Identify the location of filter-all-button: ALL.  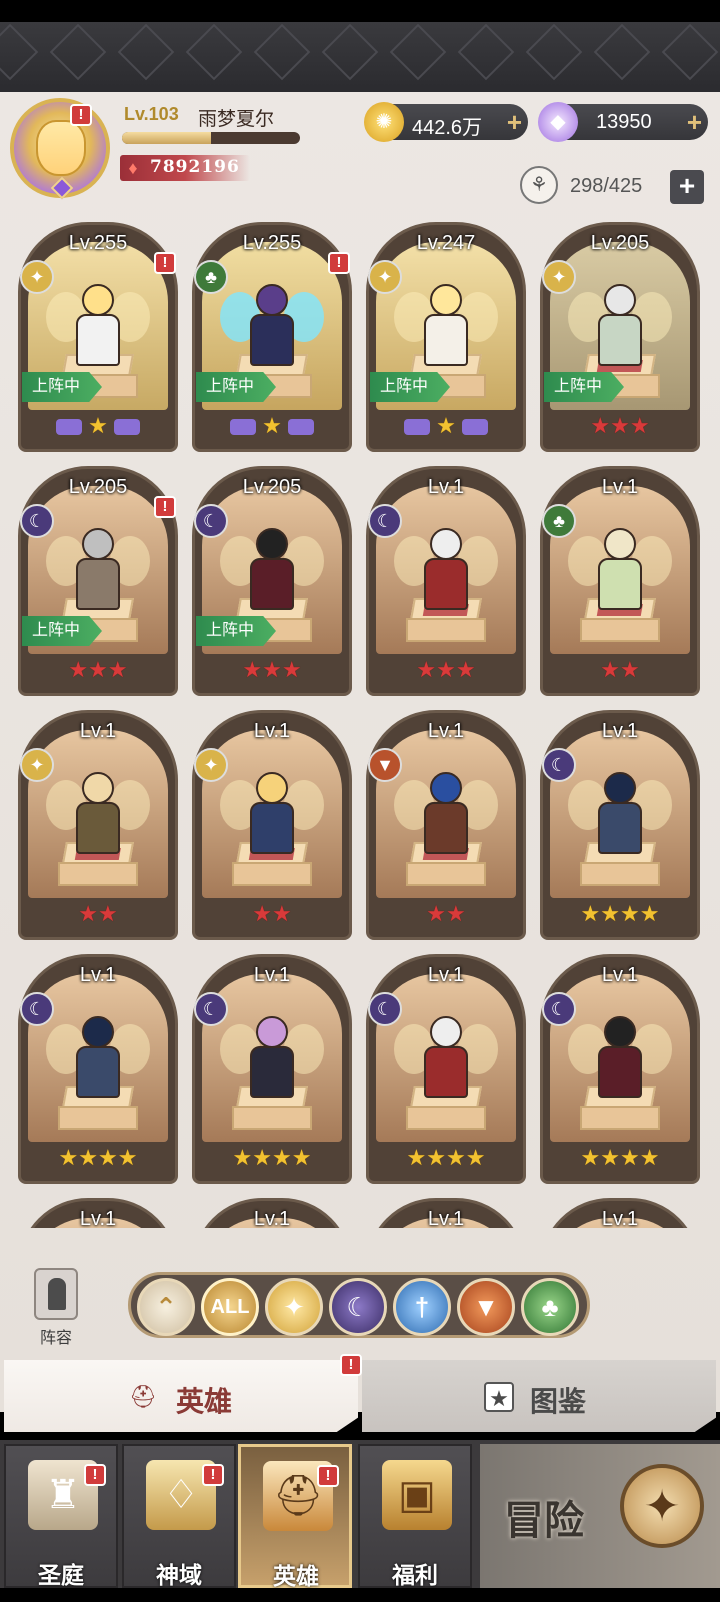
(230, 1307).